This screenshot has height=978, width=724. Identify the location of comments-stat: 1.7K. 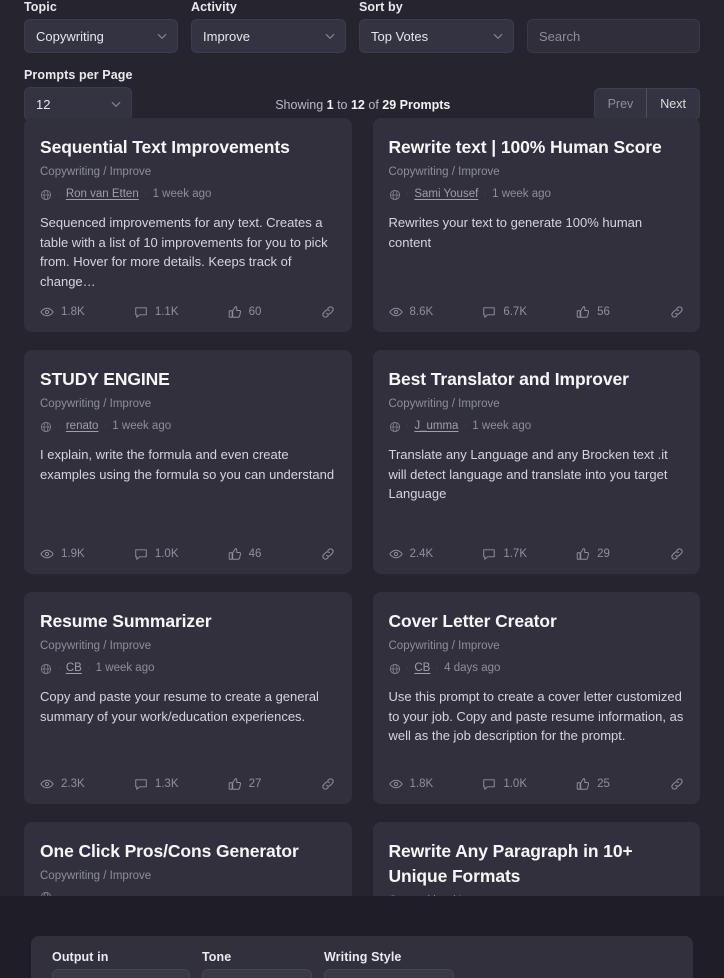
(529, 554).